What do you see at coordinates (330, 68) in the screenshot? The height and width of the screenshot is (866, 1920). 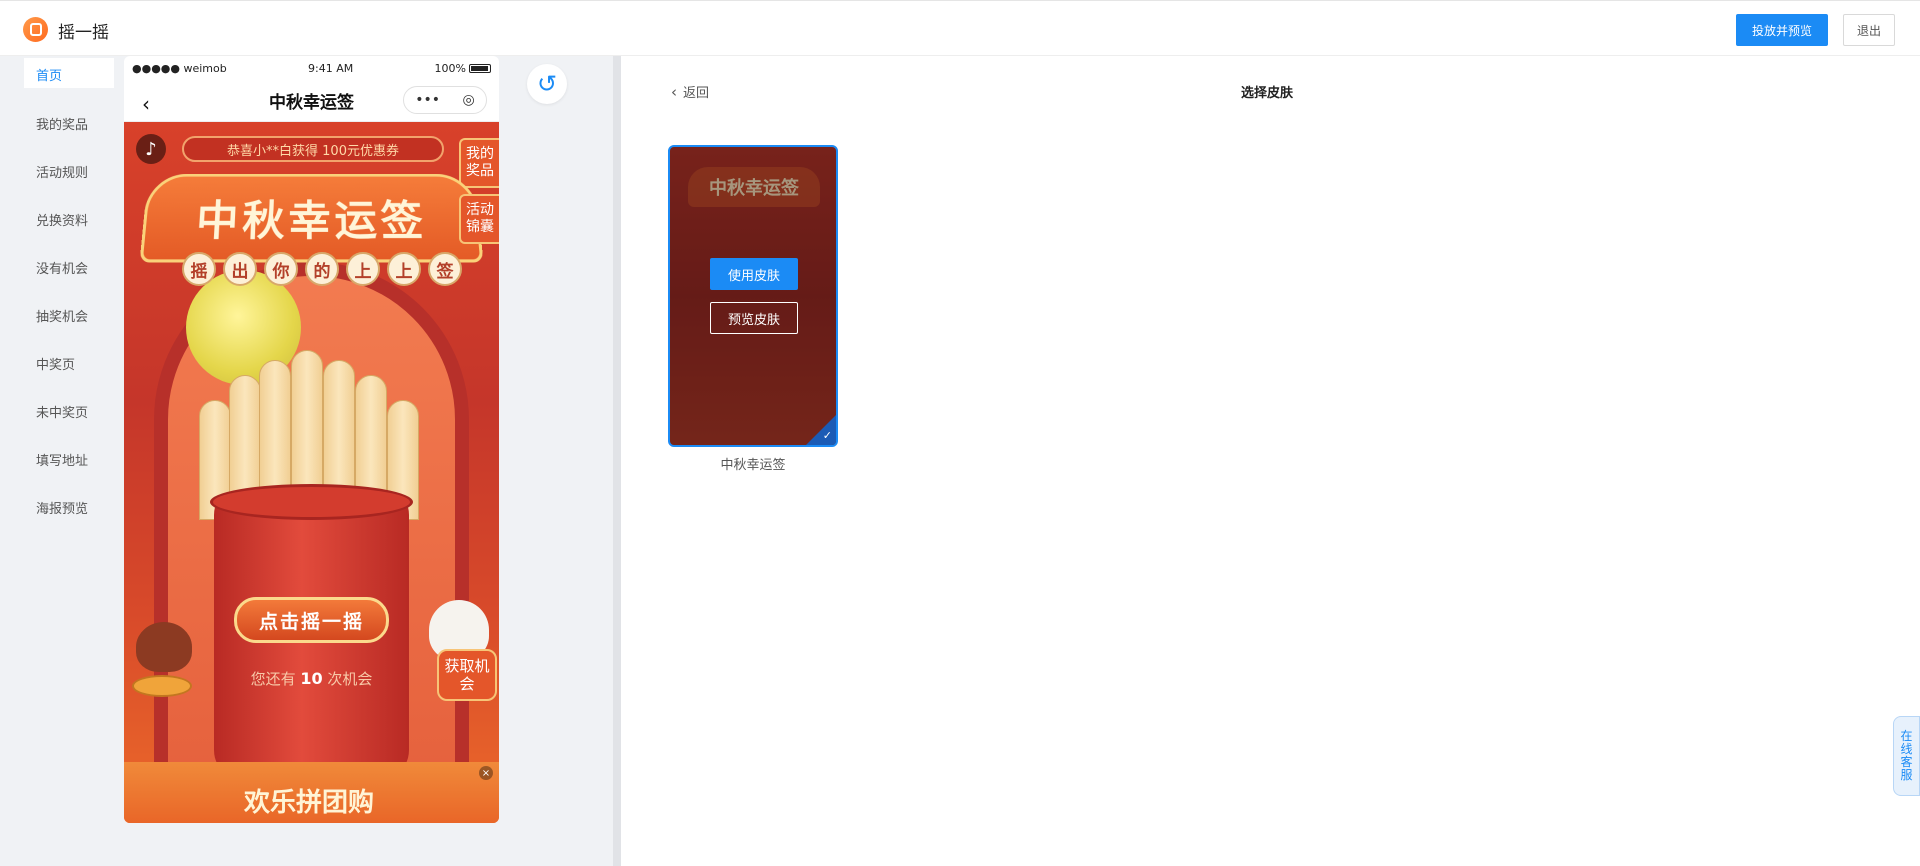 I see `clock-label: 9:41 AM` at bounding box center [330, 68].